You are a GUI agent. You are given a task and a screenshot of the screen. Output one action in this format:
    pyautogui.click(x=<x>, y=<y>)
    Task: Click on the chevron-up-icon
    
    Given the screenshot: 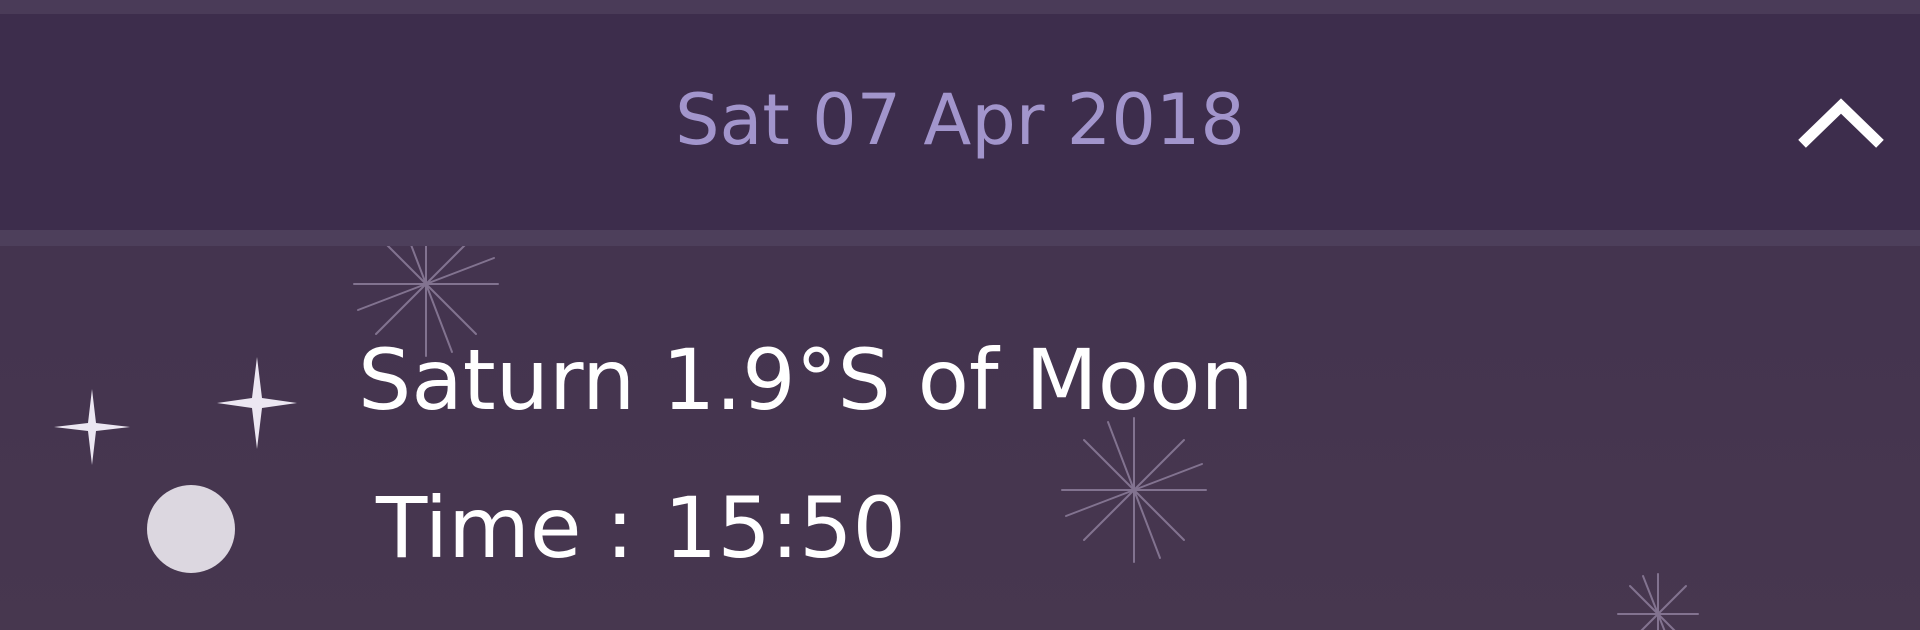 What is the action you would take?
    pyautogui.click(x=1841, y=123)
    